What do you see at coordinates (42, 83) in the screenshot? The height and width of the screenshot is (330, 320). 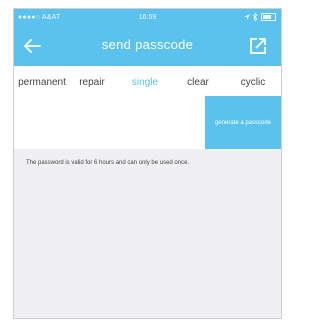 I see `tab-permanent: permanent` at bounding box center [42, 83].